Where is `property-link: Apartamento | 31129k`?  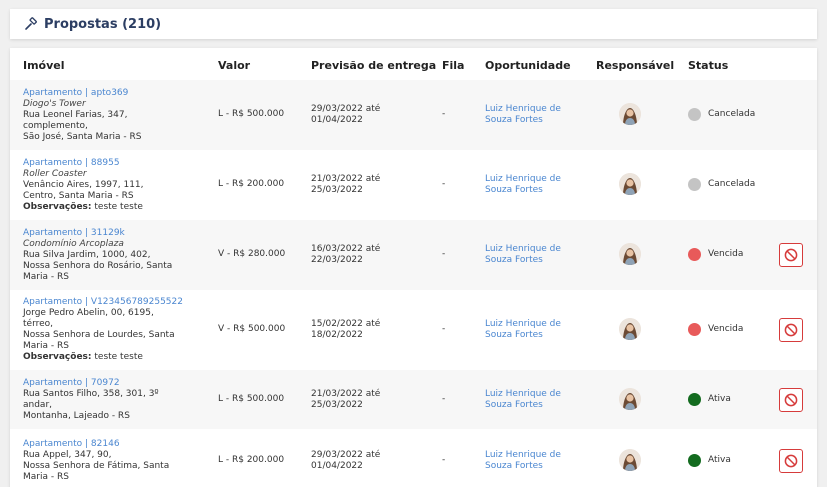 property-link: Apartamento | 31129k is located at coordinates (118, 233).